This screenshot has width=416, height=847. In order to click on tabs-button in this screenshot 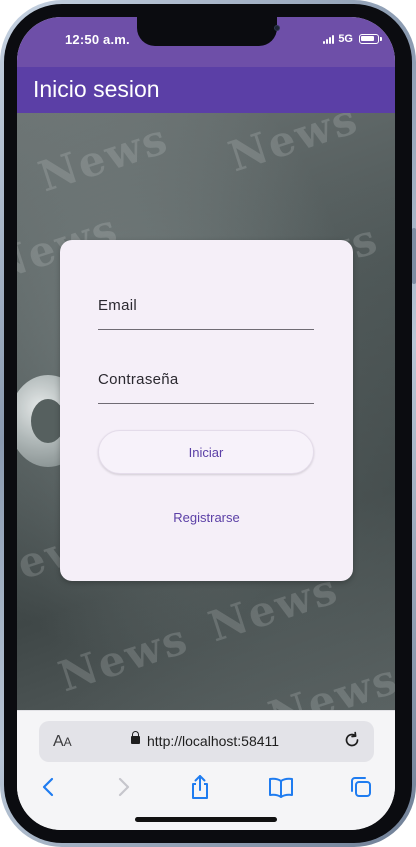, I will do `click(361, 787)`.